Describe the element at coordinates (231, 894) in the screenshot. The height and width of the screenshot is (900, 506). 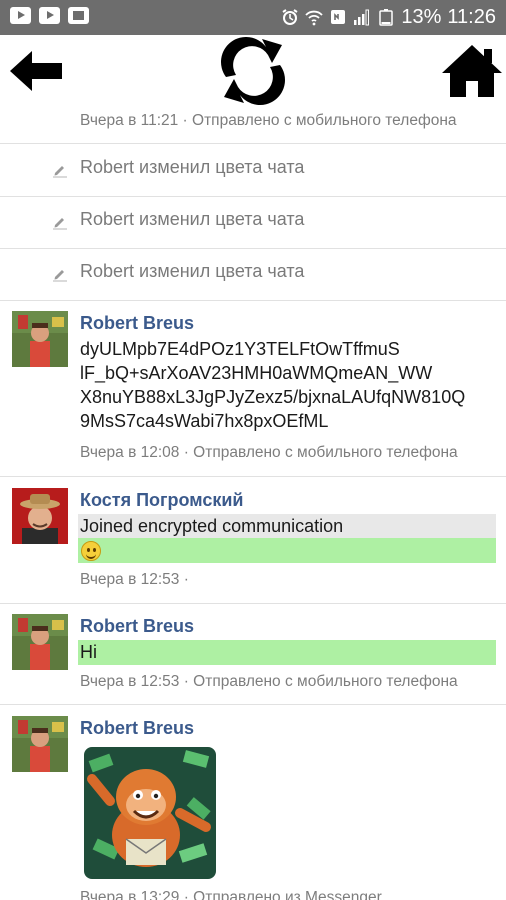
I see `message-meta: Вчера в 13:29 · Отправлено из Messenger` at that location.